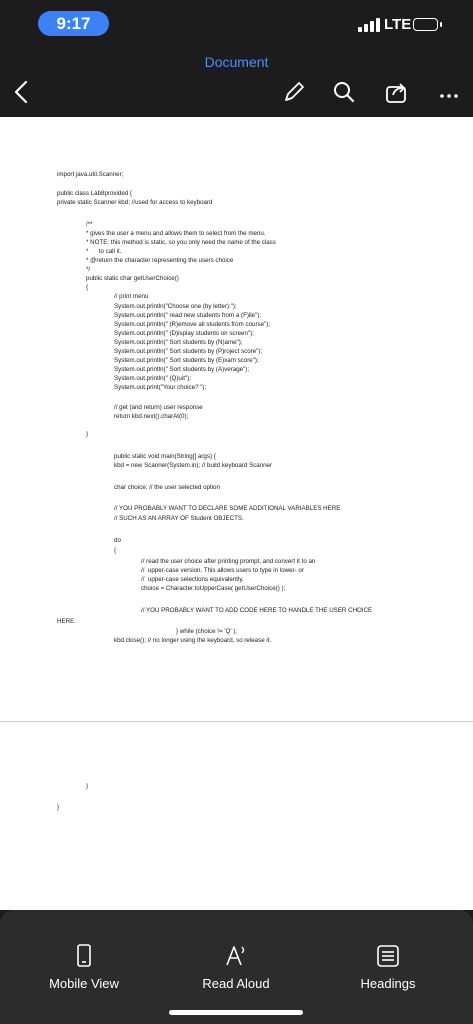  Describe the element at coordinates (84, 967) in the screenshot. I see `mobile-view-button: Mobile View` at that location.